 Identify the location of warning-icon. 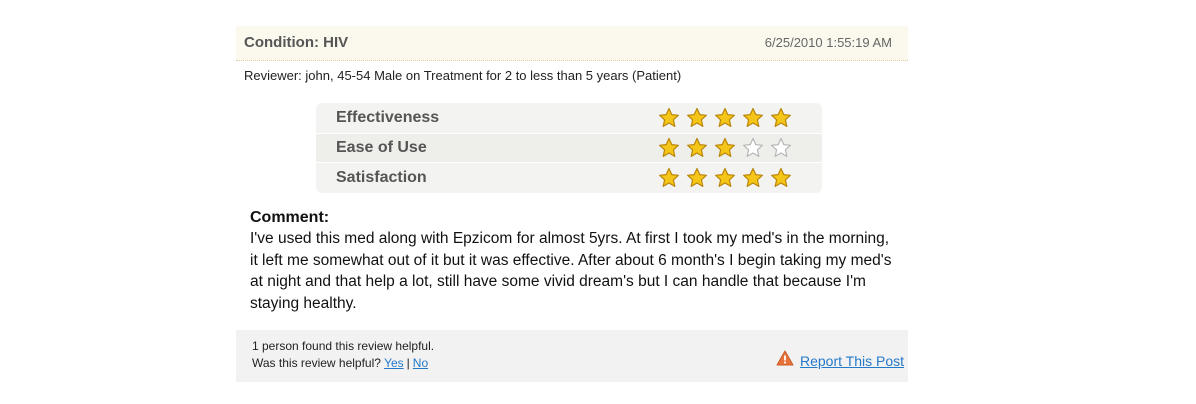
(785, 360).